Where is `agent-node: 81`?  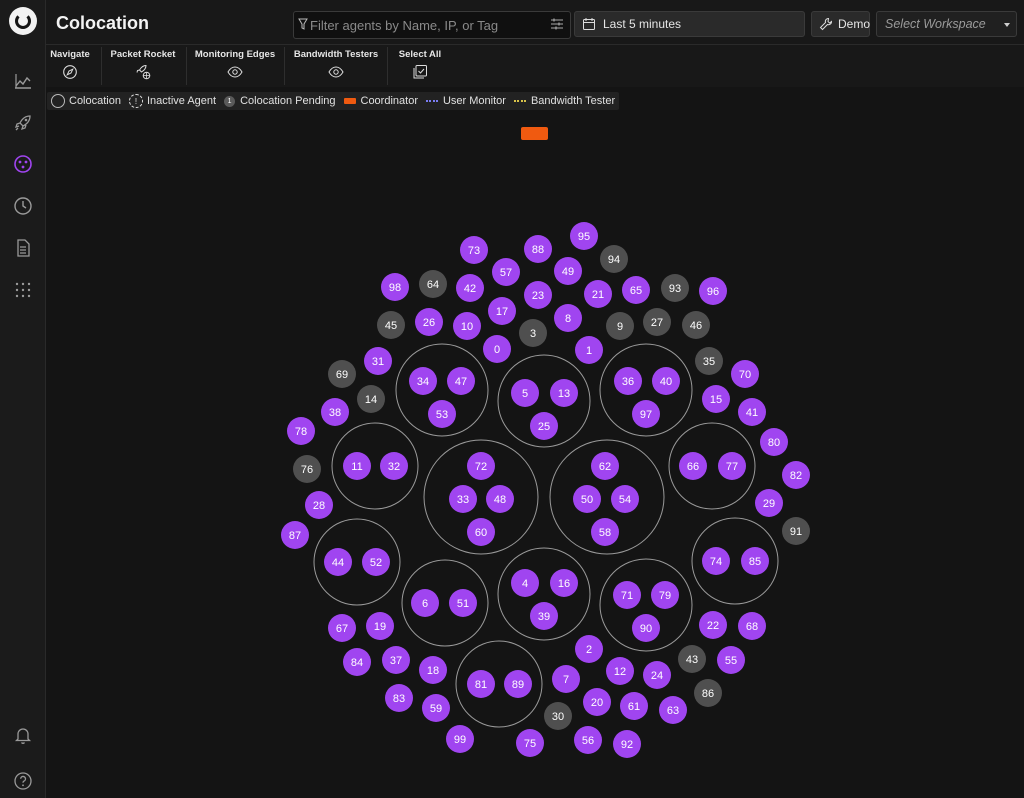 agent-node: 81 is located at coordinates (481, 684).